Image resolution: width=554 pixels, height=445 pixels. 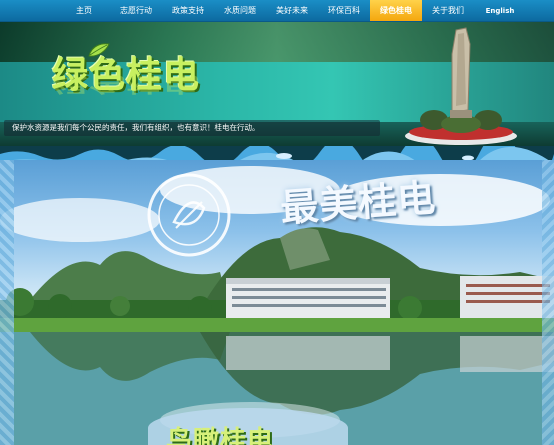 I want to click on stone-monument, so click(x=461, y=86).